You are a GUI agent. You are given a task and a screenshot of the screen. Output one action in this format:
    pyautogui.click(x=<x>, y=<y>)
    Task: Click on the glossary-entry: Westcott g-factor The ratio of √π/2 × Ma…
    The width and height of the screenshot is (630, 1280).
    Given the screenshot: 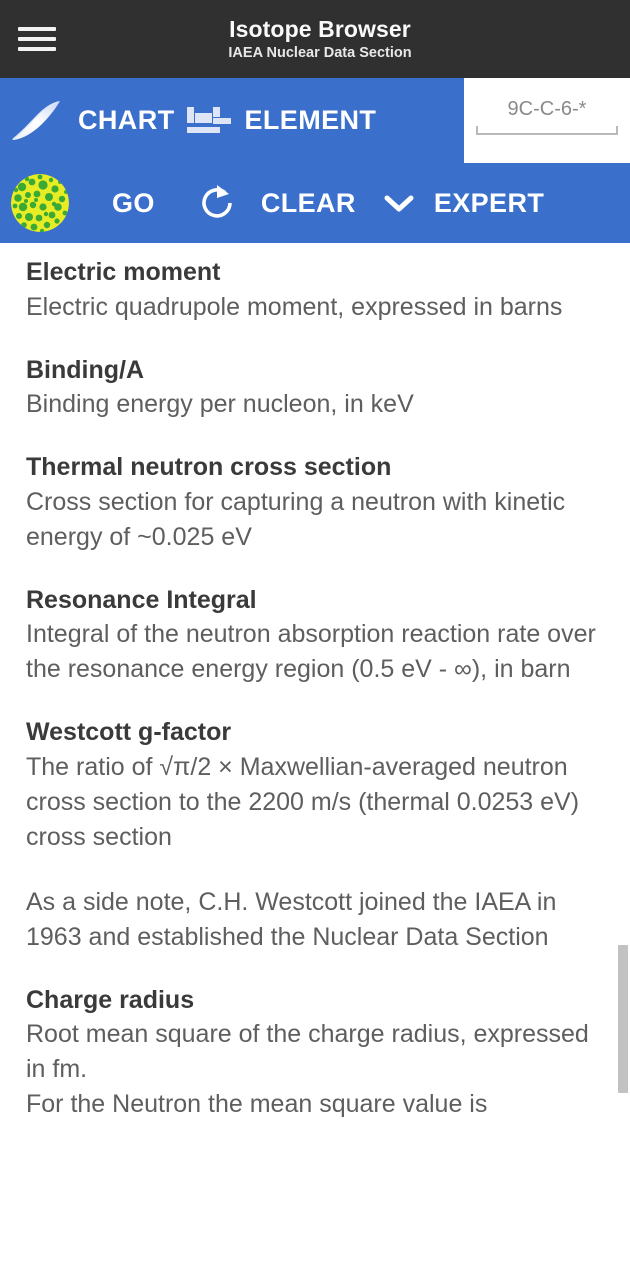 What is the action you would take?
    pyautogui.click(x=316, y=786)
    